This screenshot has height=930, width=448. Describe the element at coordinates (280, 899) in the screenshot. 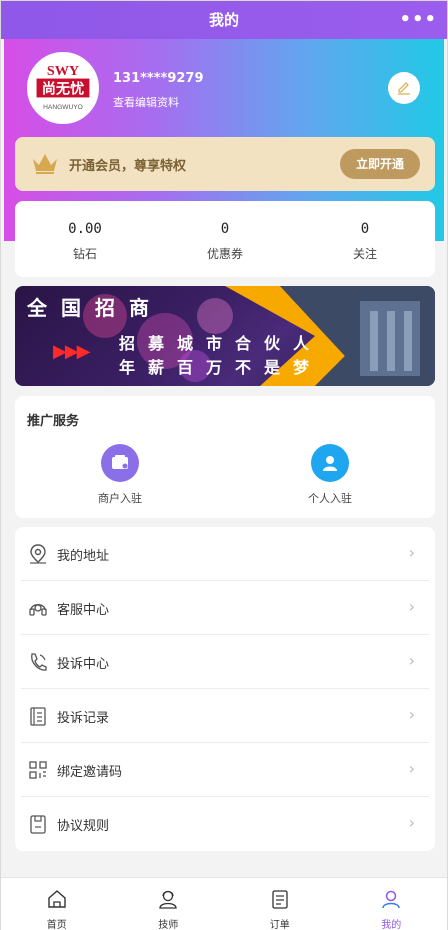

I see `order-icon` at that location.